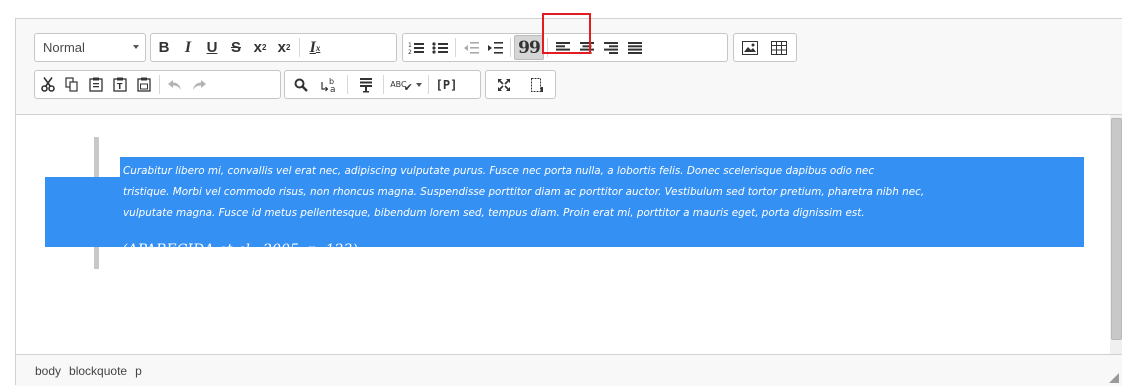  I want to click on format-select-value: Normal, so click(64, 47).